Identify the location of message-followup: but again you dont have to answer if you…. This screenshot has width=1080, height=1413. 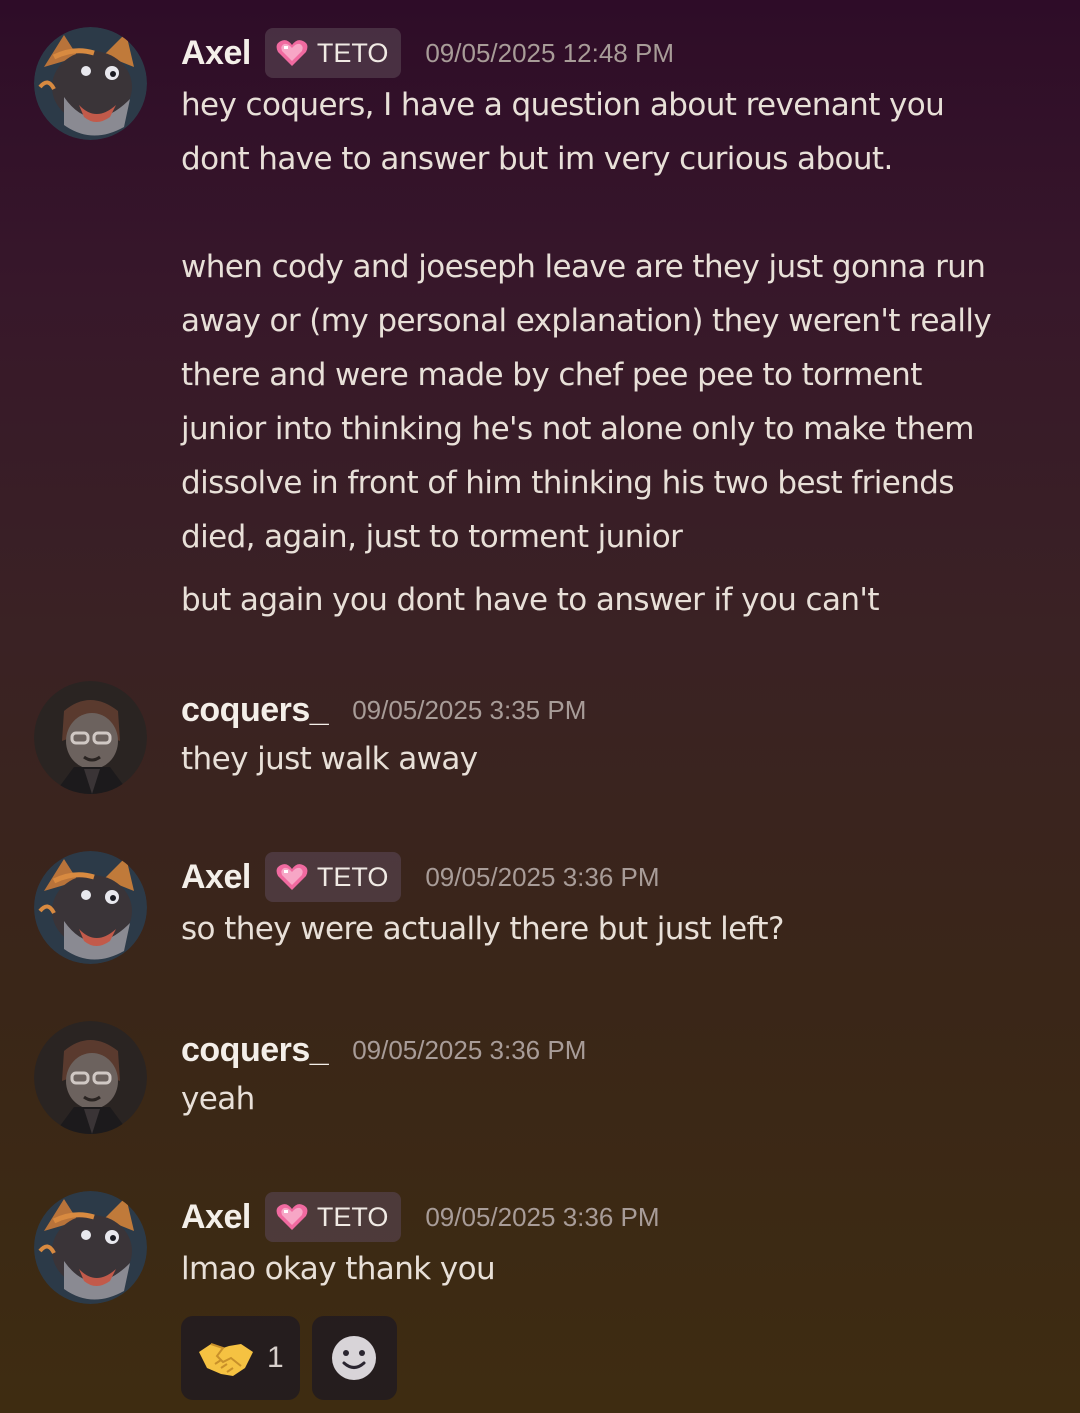
(530, 600).